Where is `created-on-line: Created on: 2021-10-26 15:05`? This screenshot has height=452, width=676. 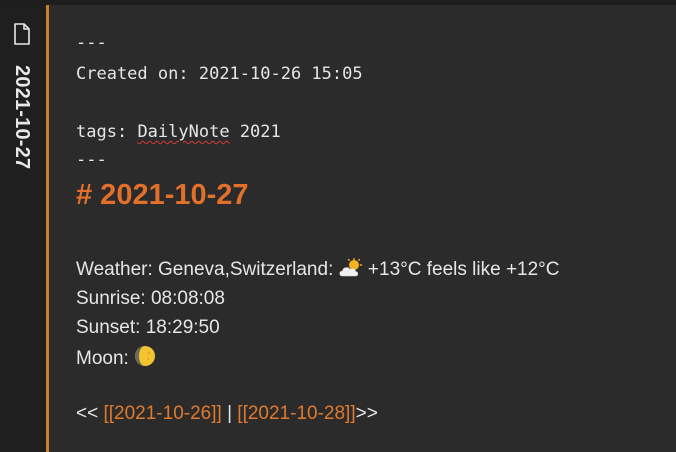 created-on-line: Created on: 2021-10-26 15:05 is located at coordinates (219, 74).